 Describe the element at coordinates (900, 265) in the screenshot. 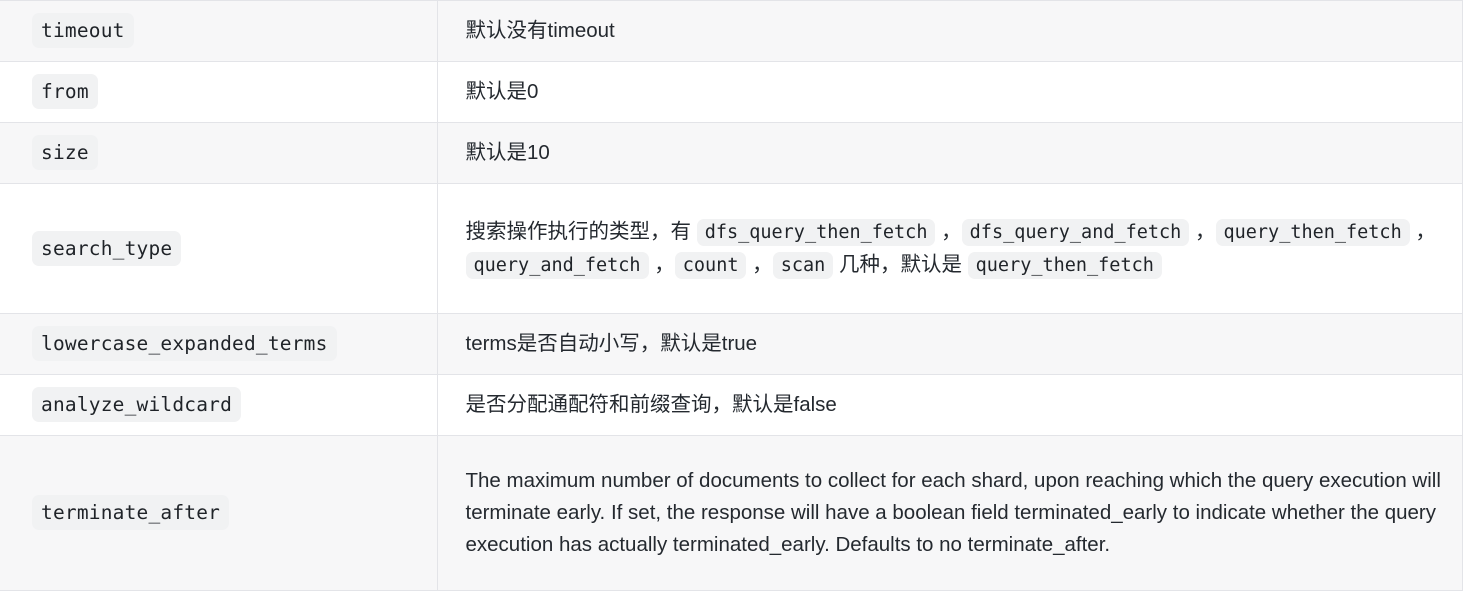

I see `description-text-fragment: 几种，默认是` at that location.